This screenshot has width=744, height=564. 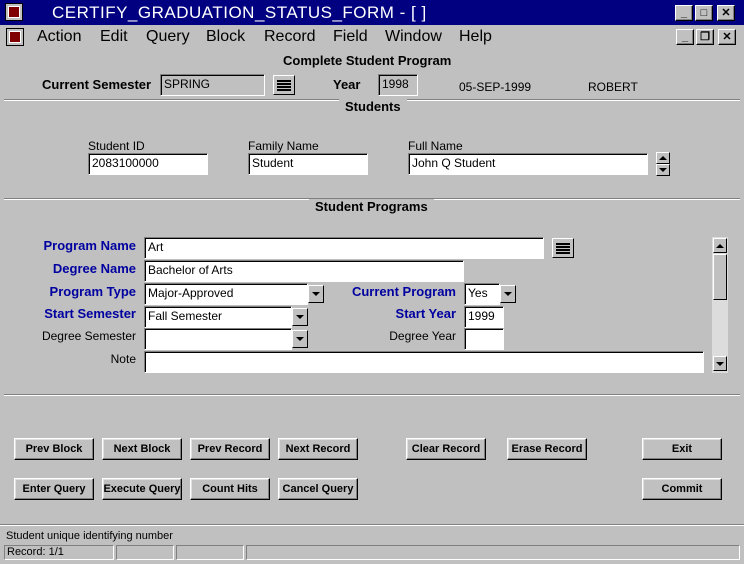 I want to click on scrollbar-up-icon, so click(x=720, y=245).